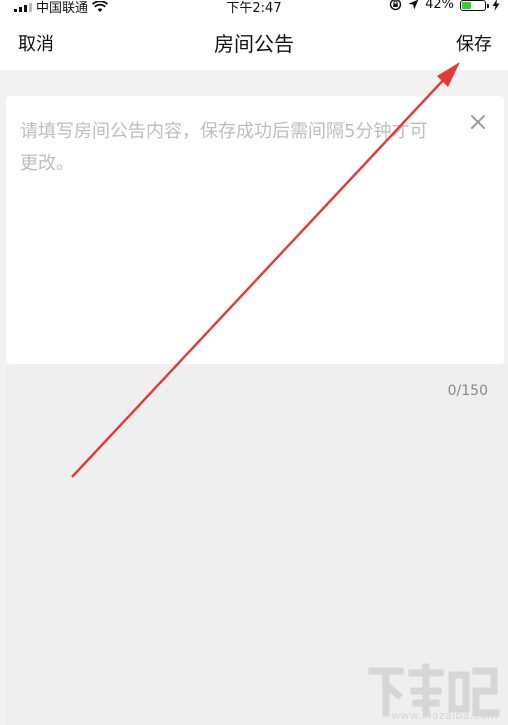 This screenshot has width=508, height=725. I want to click on charging-icon, so click(496, 5).